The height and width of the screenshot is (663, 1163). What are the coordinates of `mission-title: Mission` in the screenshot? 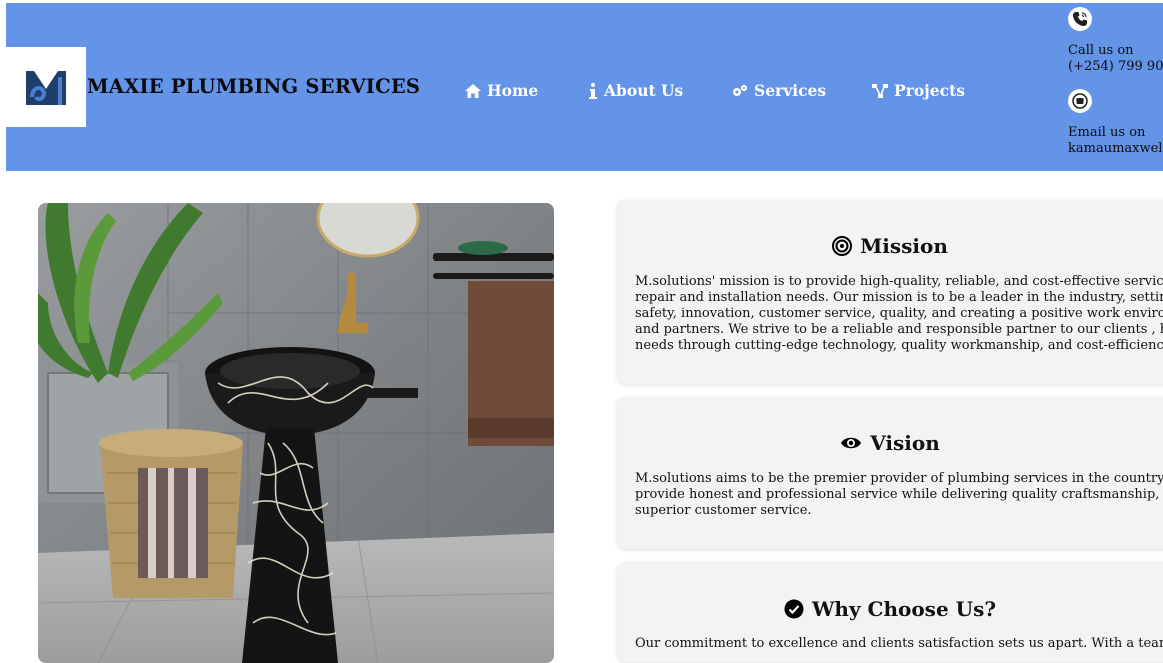 It's located at (890, 246).